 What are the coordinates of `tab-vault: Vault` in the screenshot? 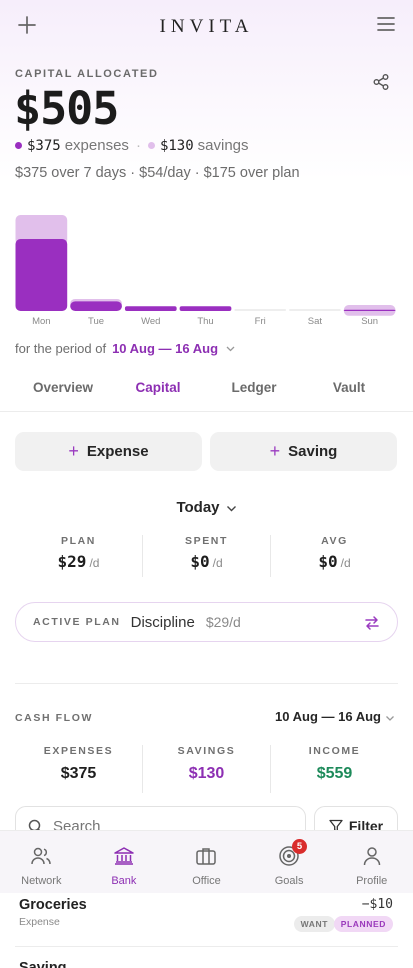 It's located at (349, 387).